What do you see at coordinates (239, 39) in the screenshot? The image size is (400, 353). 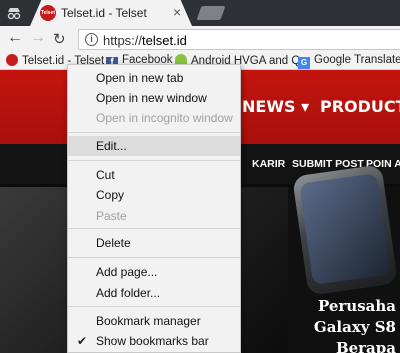 I see `address-bar: i https://telset.id` at bounding box center [239, 39].